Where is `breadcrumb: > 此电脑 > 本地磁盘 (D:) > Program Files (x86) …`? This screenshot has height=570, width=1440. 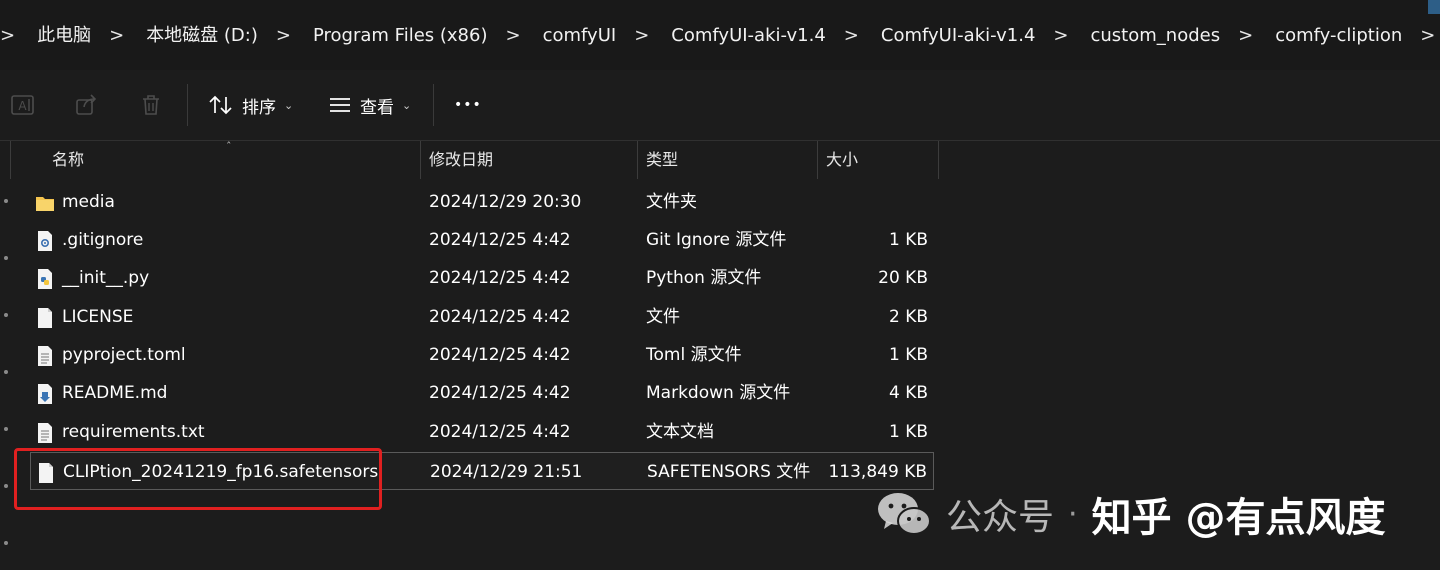
breadcrumb: > 此电脑 > 本地磁盘 (D:) > Program Files (x86) … is located at coordinates (720, 36).